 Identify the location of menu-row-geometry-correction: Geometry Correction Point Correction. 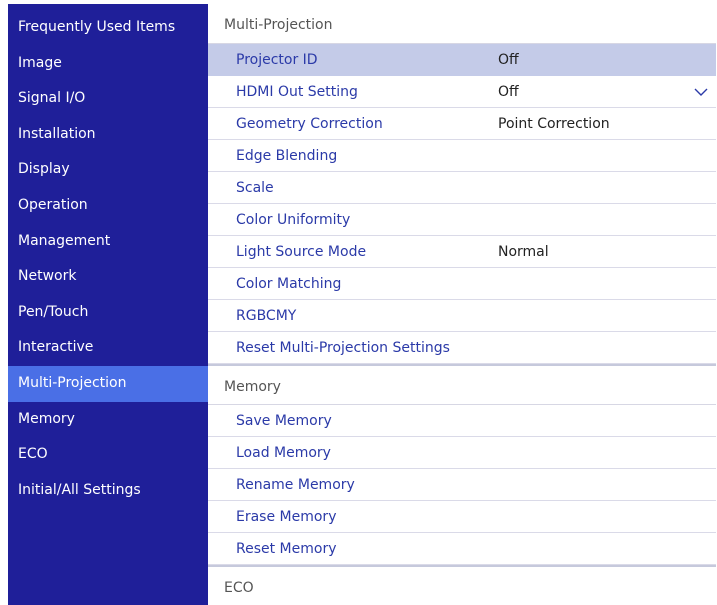
(462, 124).